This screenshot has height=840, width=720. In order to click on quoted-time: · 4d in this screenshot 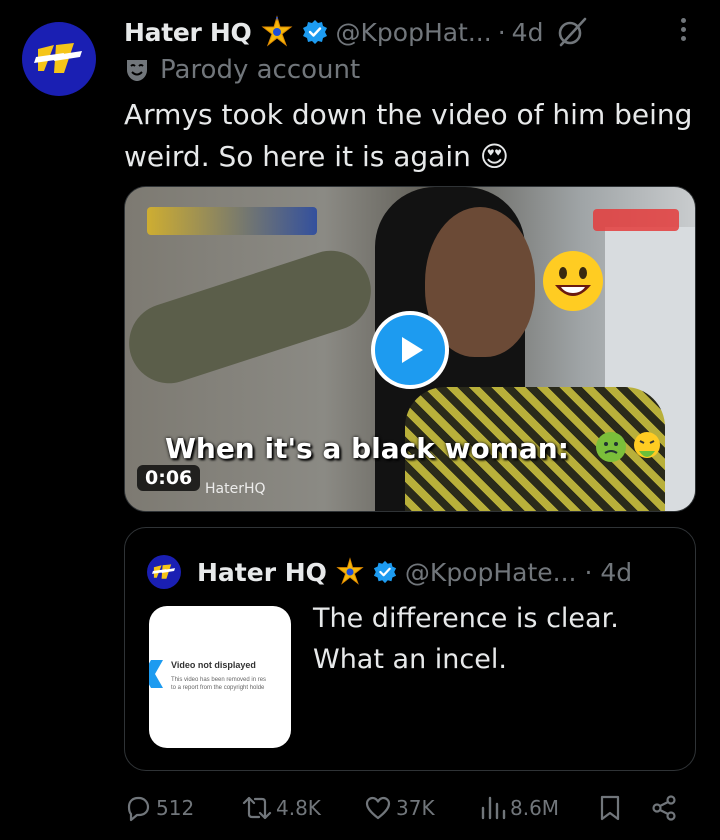, I will do `click(608, 572)`.